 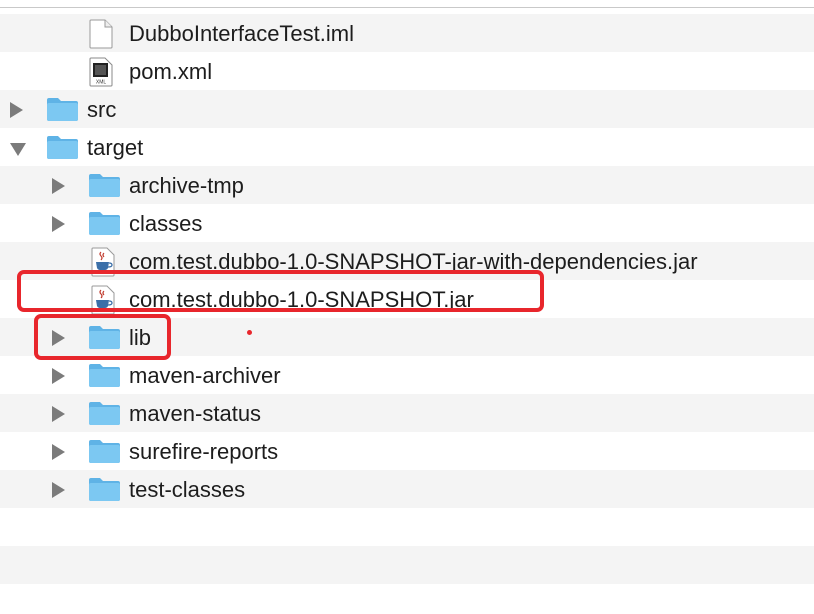 I want to click on file-name: test-classes, so click(x=187, y=489).